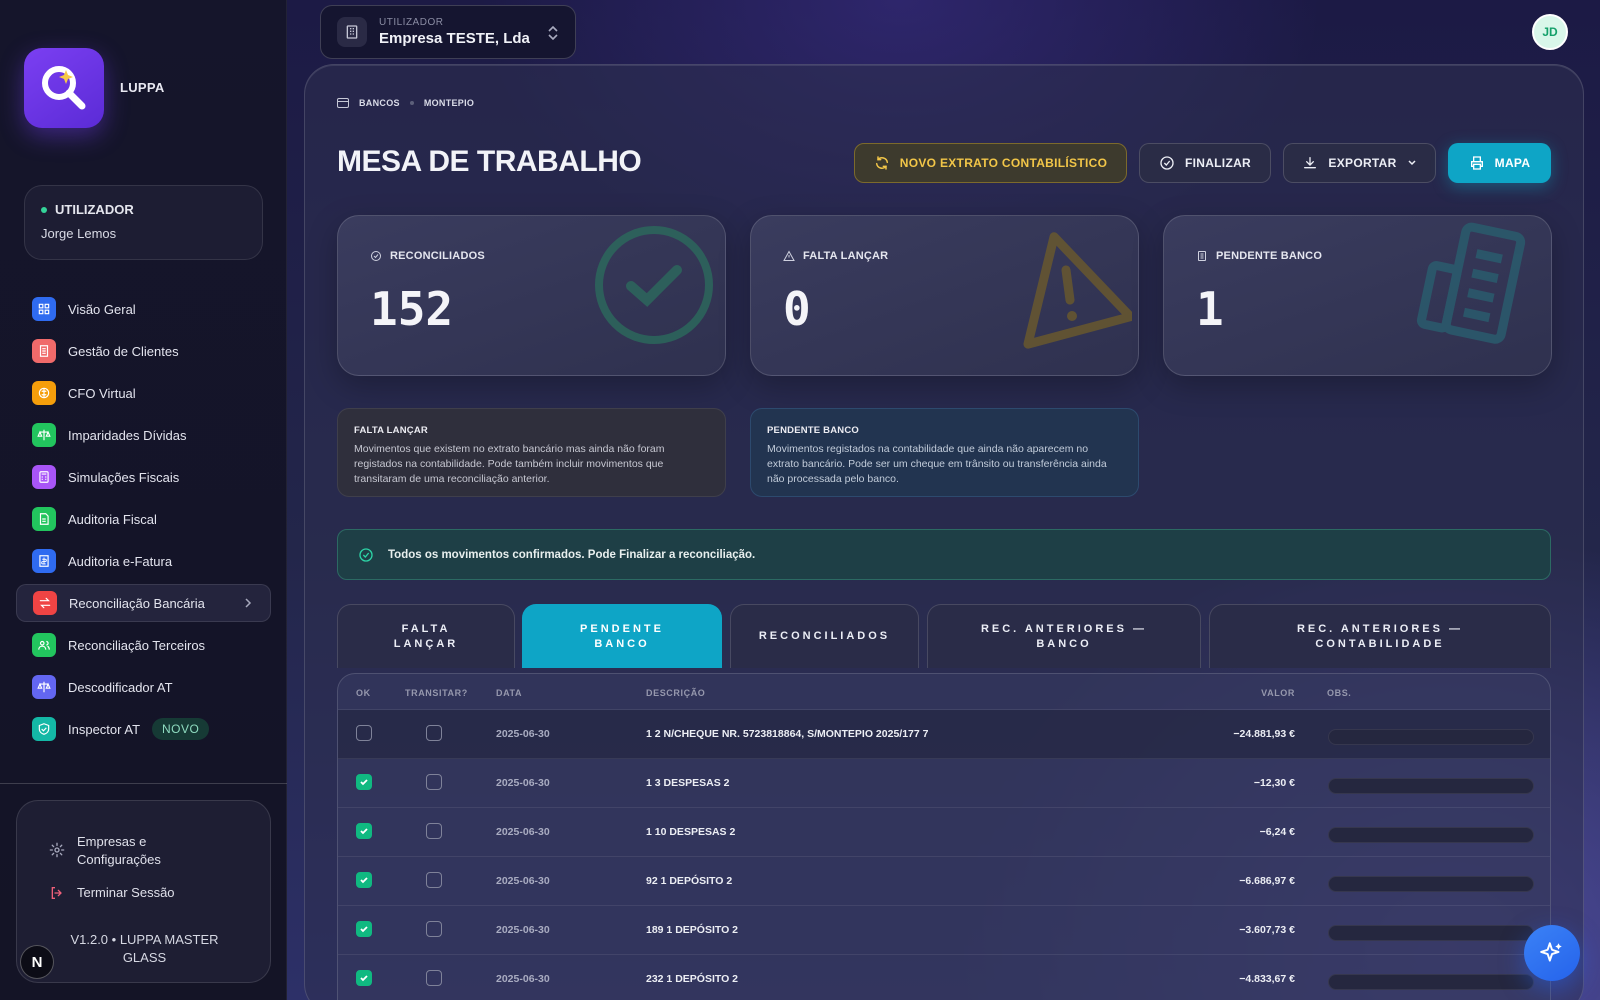  What do you see at coordinates (1267, 979) in the screenshot?
I see `row-value: −4.833,67 €` at bounding box center [1267, 979].